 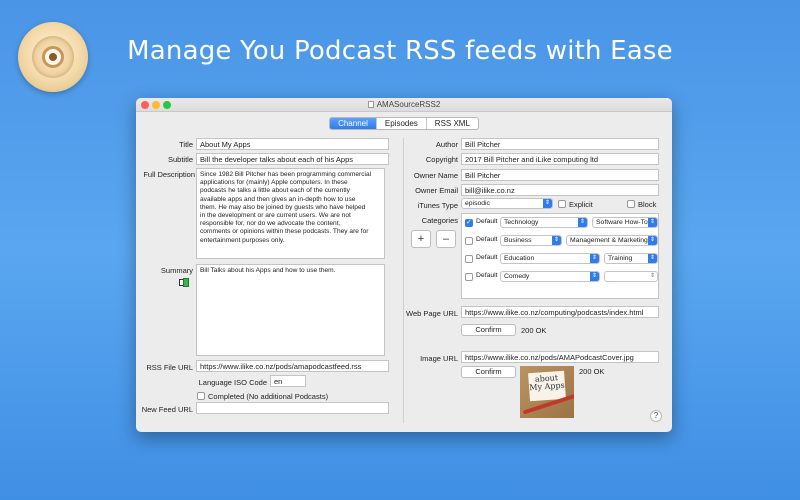 I want to click on category-sub-popup: Management & Marketing ⇕, so click(x=612, y=240).